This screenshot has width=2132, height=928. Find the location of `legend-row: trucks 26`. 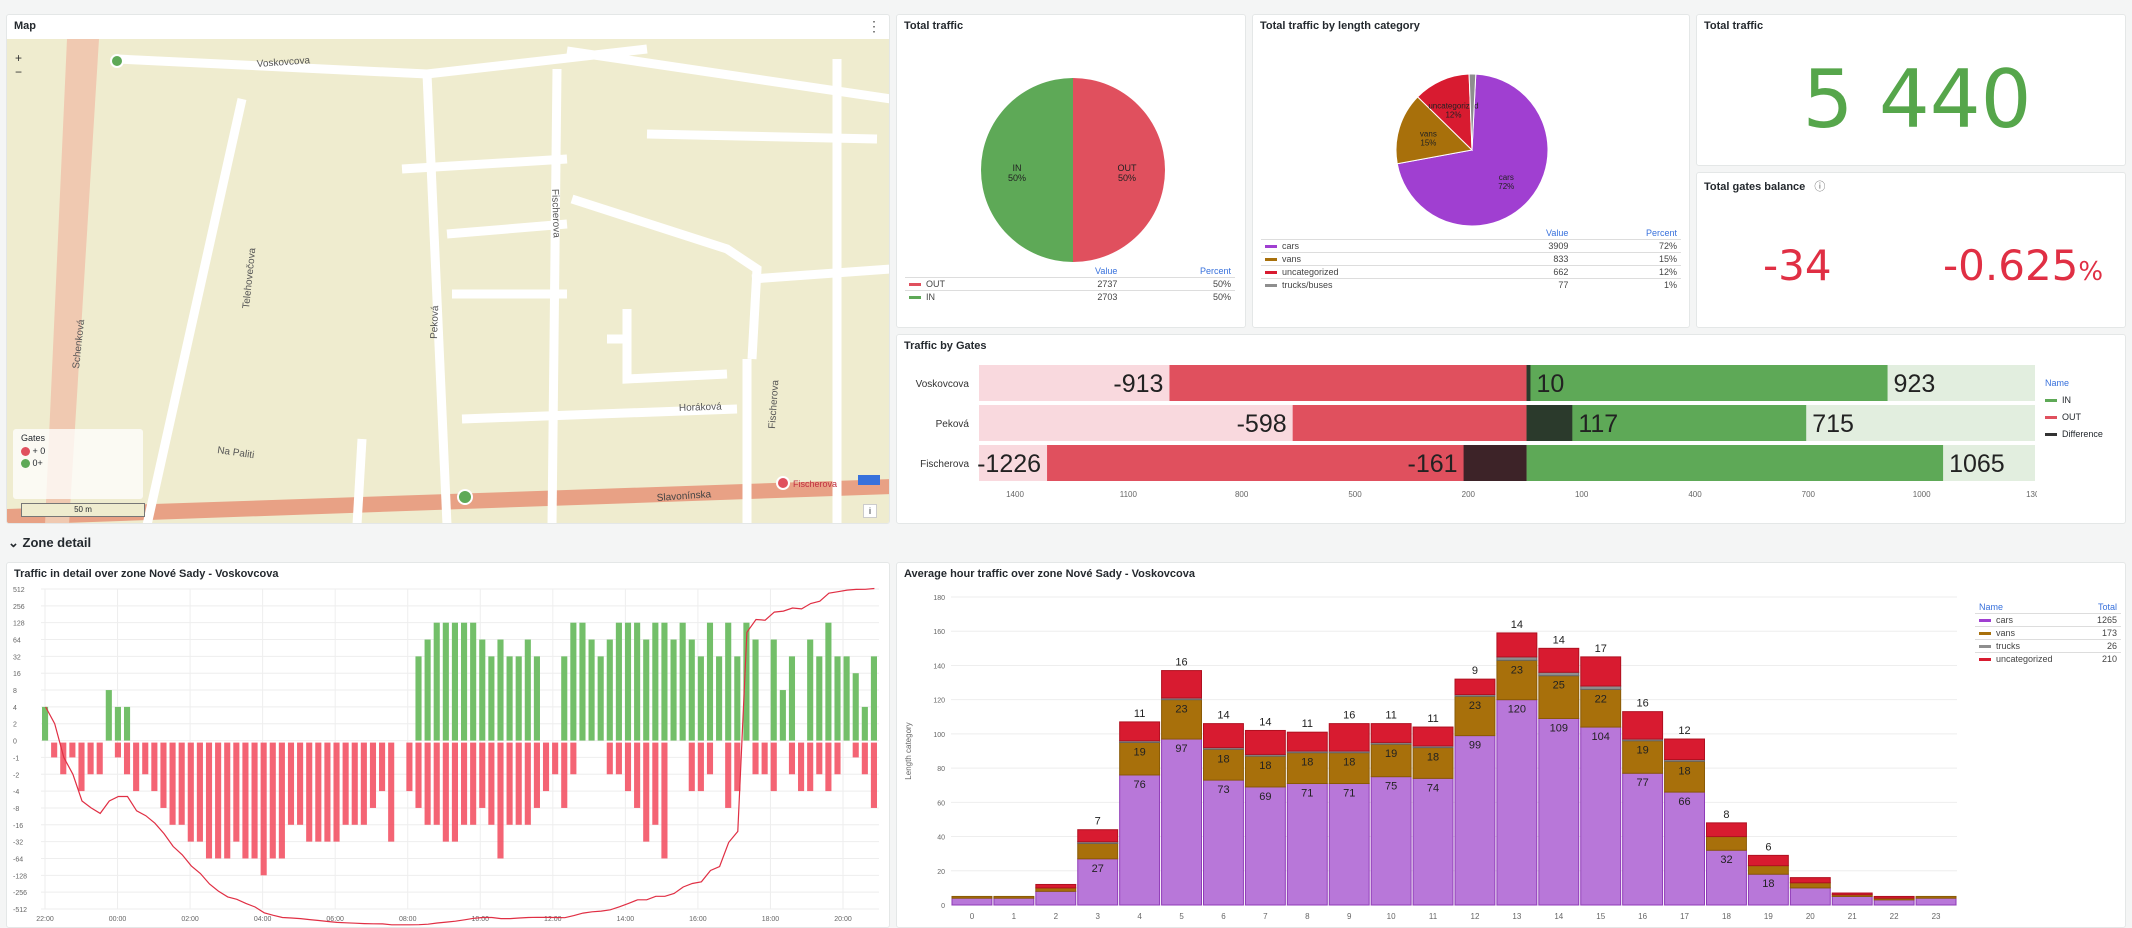

legend-row: trucks 26 is located at coordinates (2048, 646).